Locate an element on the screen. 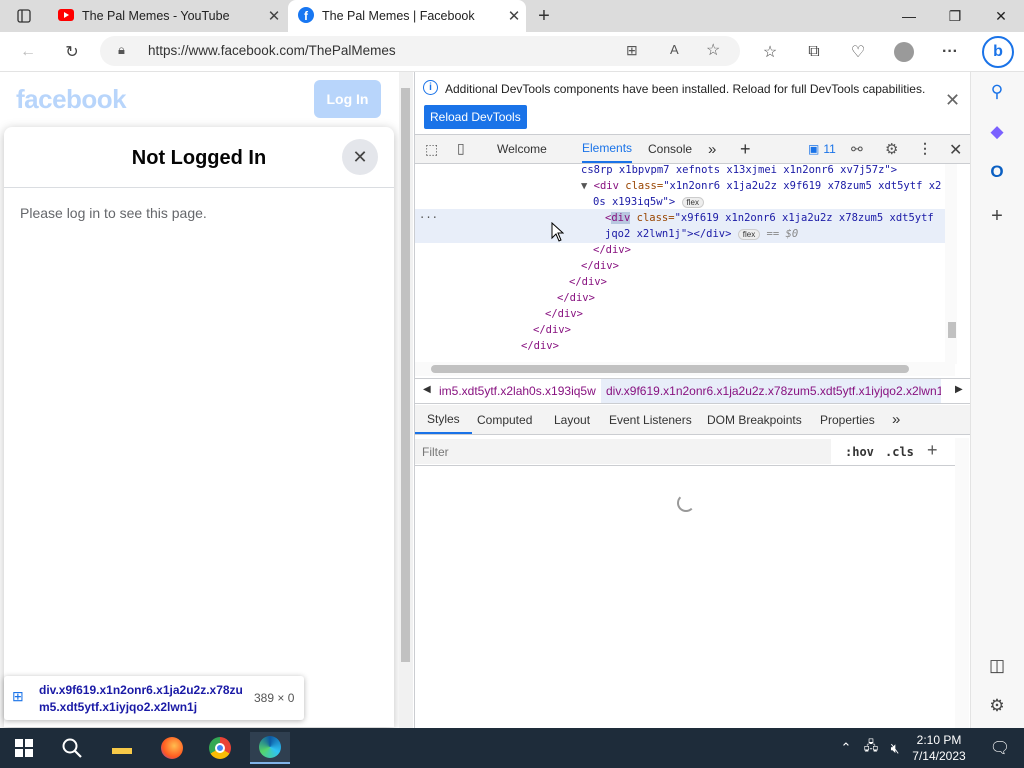 The image size is (1024, 768). tab-elements: Elements is located at coordinates (607, 149).